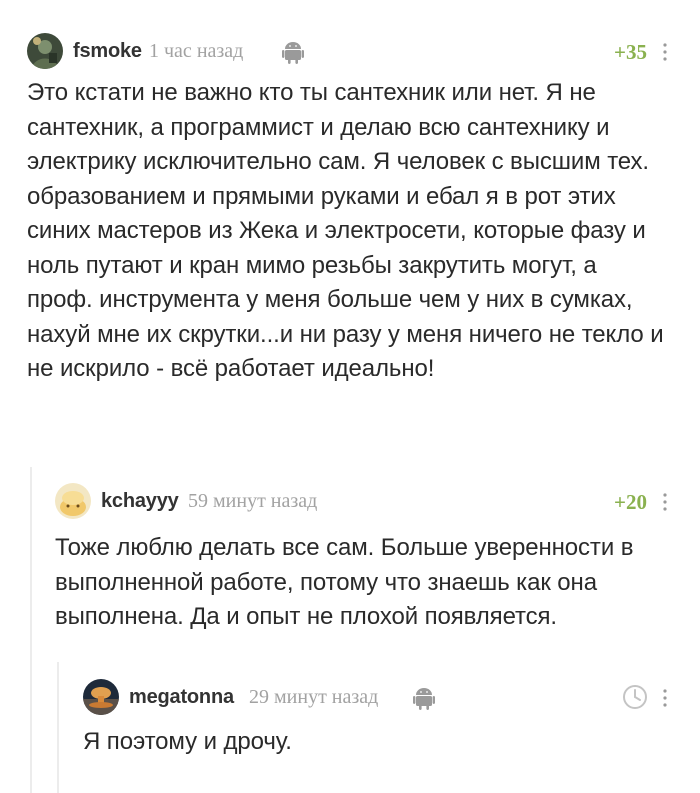 The image size is (700, 793). I want to click on avatar-fsmoke, so click(45, 51).